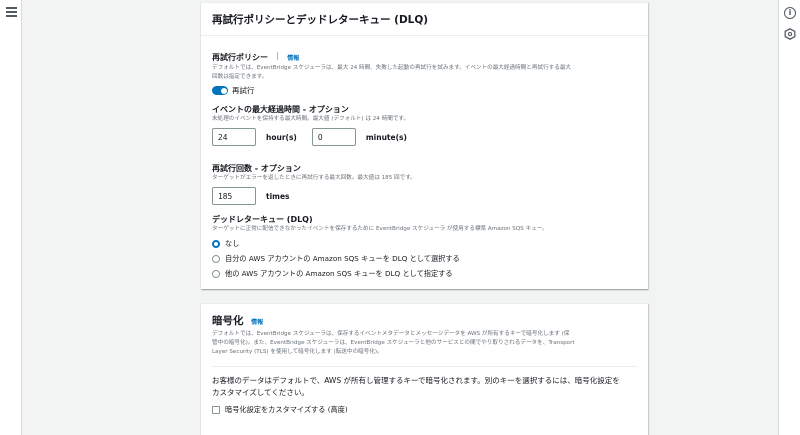 This screenshot has height=435, width=800. What do you see at coordinates (314, 178) in the screenshot?
I see `retry-attempts-description: ターゲットがエラーを返したときに再試行する最大回数。最大値は 185 回です。` at bounding box center [314, 178].